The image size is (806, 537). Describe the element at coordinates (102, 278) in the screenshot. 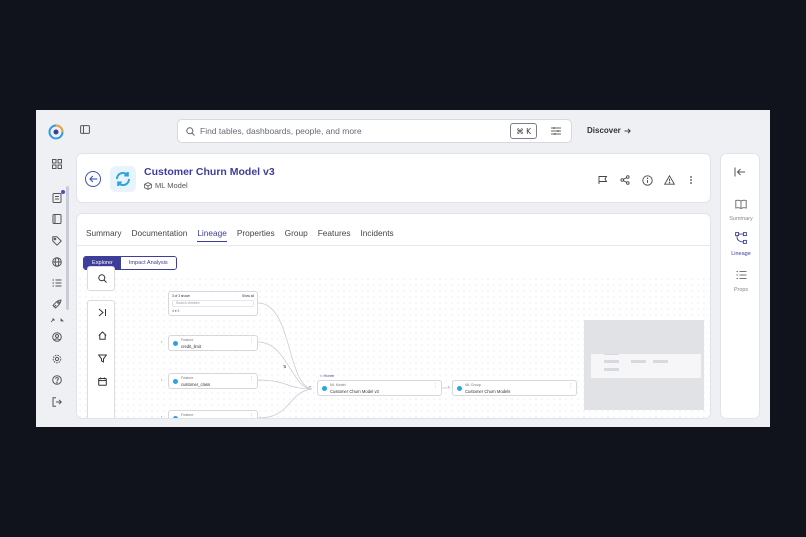

I see `canvas-search-icon` at that location.